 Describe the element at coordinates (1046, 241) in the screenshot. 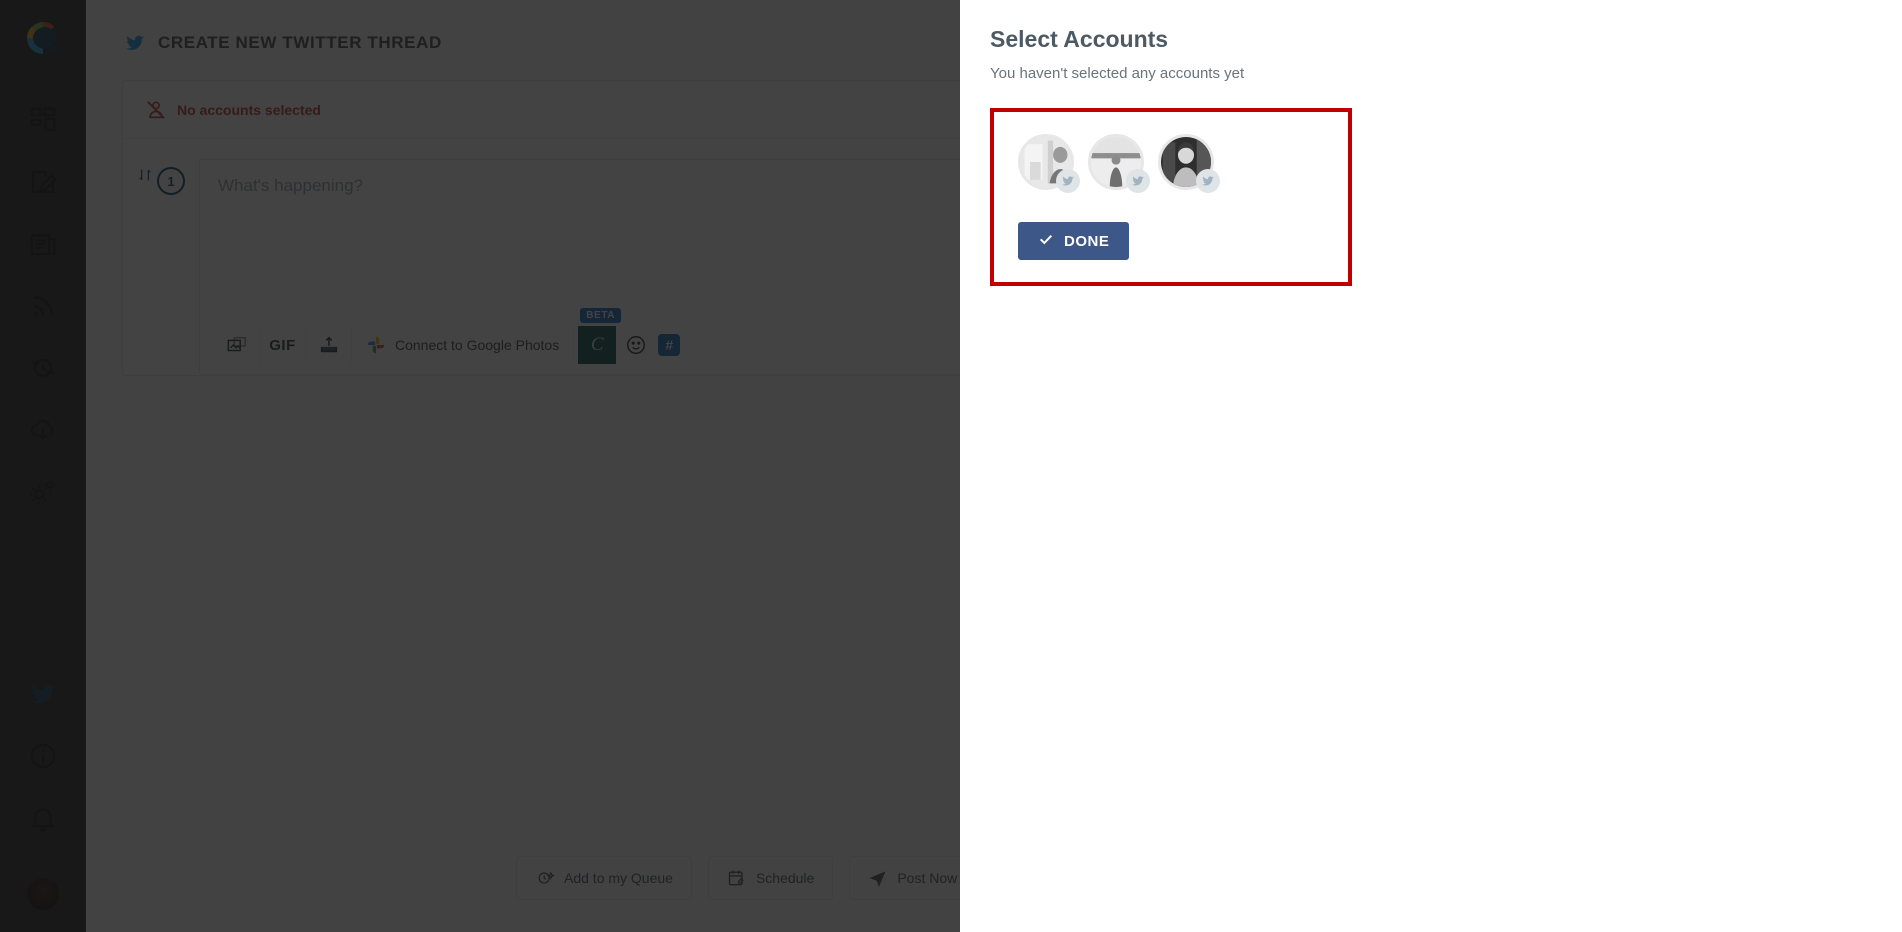

I see `check-icon` at that location.